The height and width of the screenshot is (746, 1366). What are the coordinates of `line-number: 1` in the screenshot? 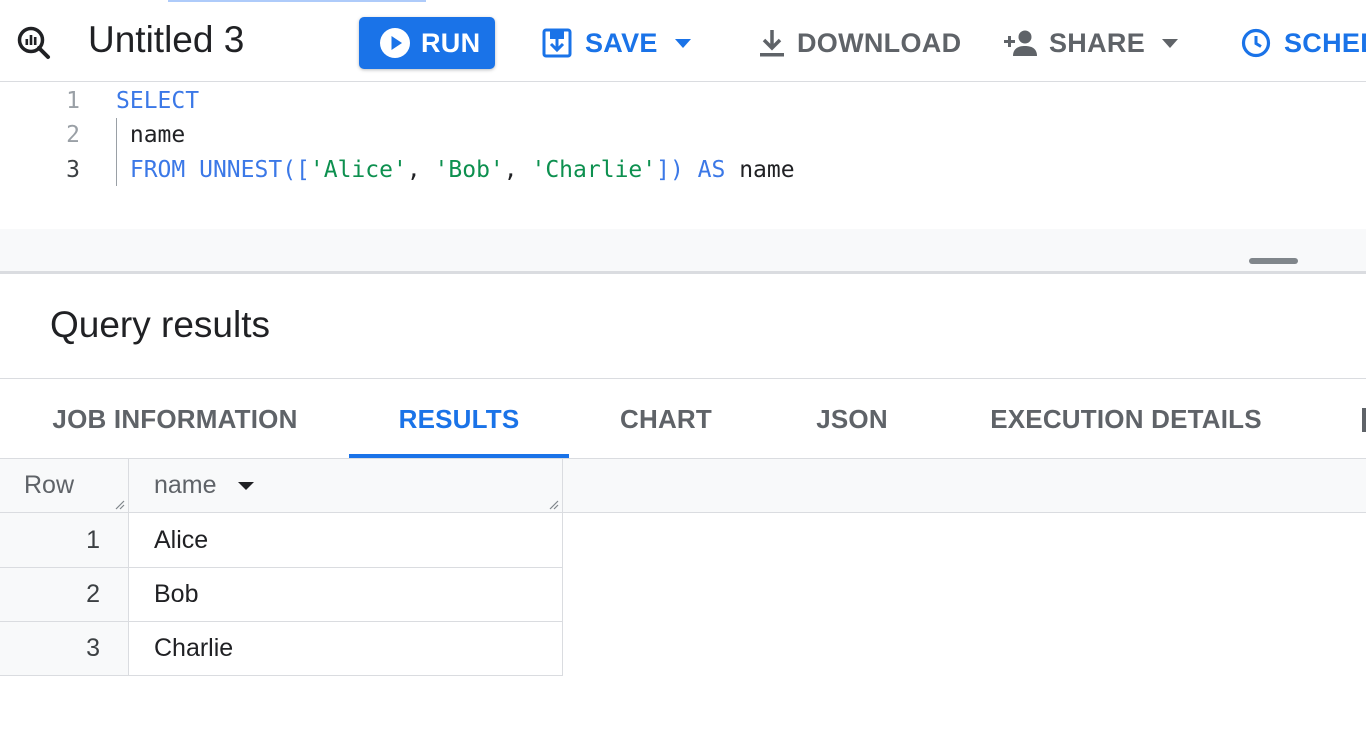 It's located at (73, 101).